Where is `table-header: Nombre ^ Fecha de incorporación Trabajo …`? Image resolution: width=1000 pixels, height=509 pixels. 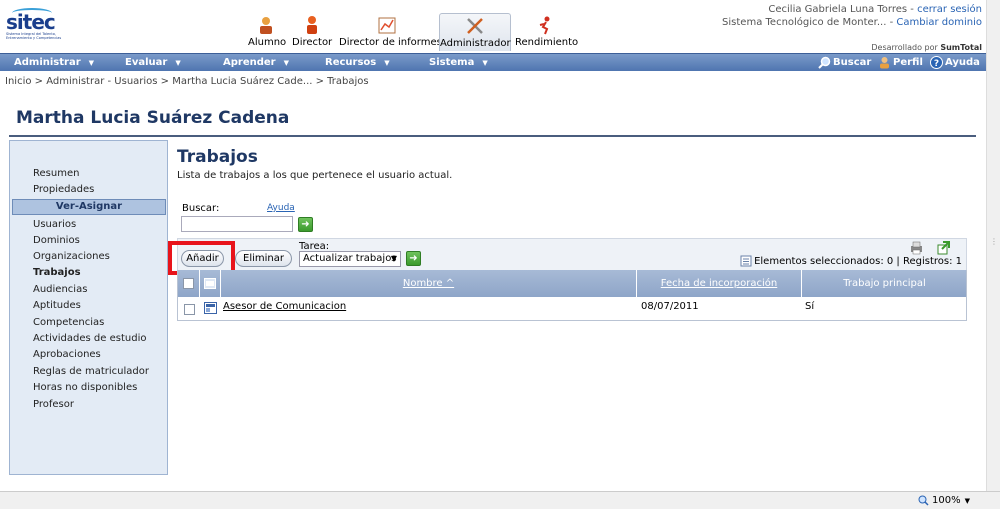
table-header: Nombre ^ Fecha de incorporación Trabajo … is located at coordinates (572, 283).